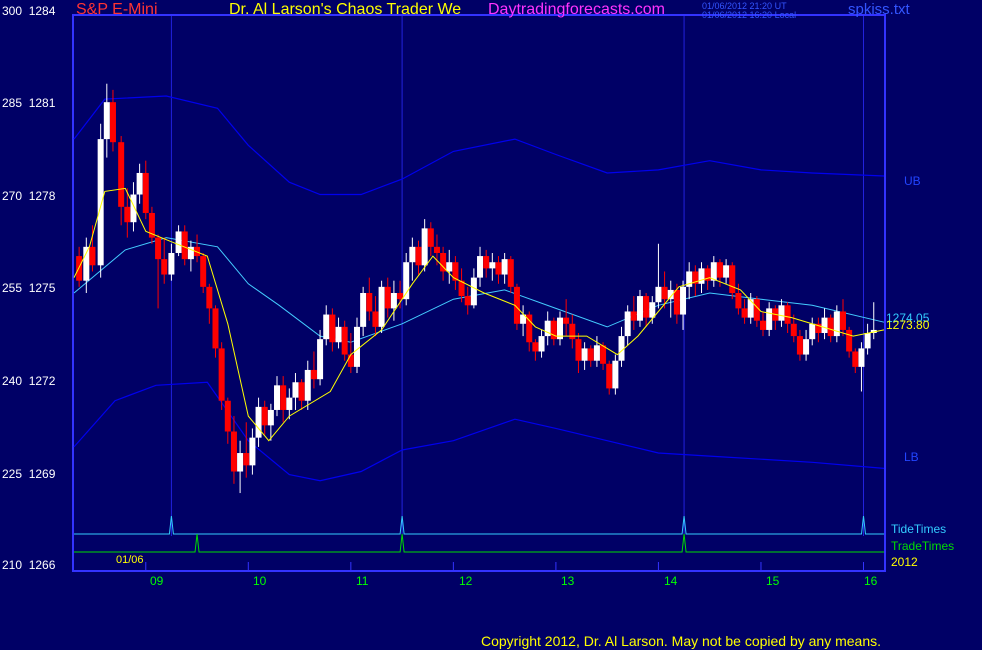  Describe the element at coordinates (117, 9) in the screenshot. I see `instrument-label: S&P E-Mini` at that location.